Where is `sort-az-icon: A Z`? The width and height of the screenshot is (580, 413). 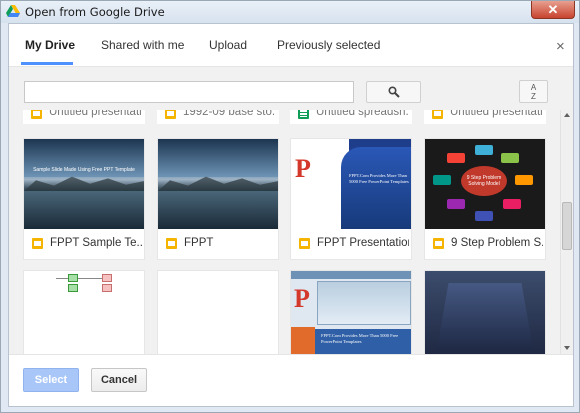 sort-az-icon: A Z is located at coordinates (533, 92).